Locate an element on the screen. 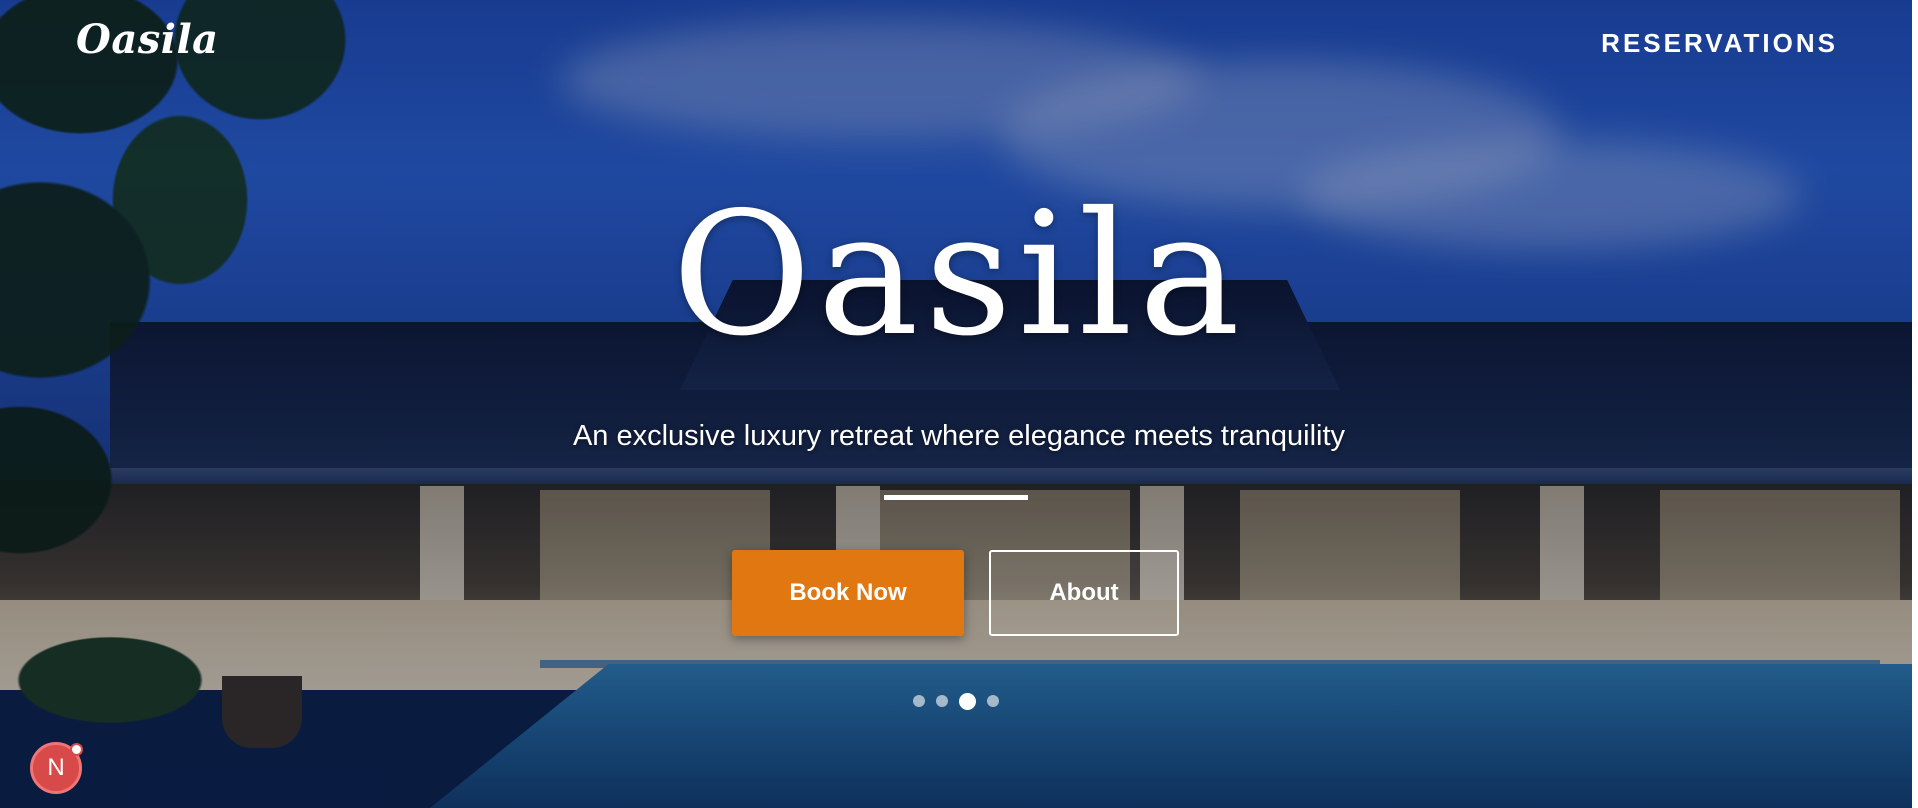 This screenshot has width=1918, height=808. hero-divider is located at coordinates (956, 497).